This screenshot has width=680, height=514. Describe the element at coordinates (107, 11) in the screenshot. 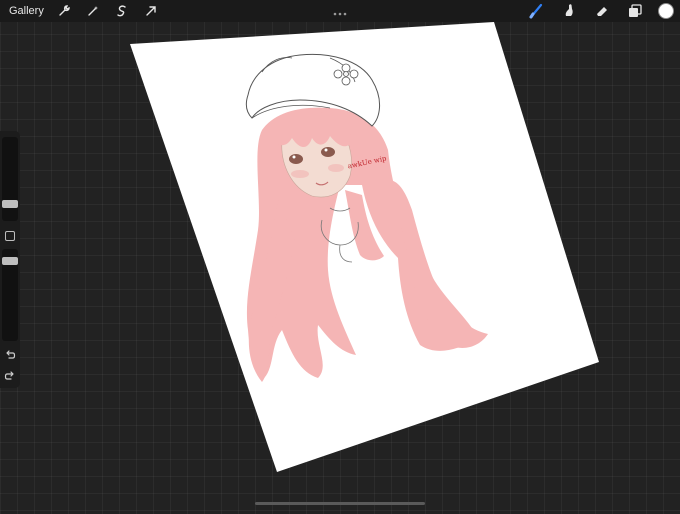

I see `actions-group` at that location.